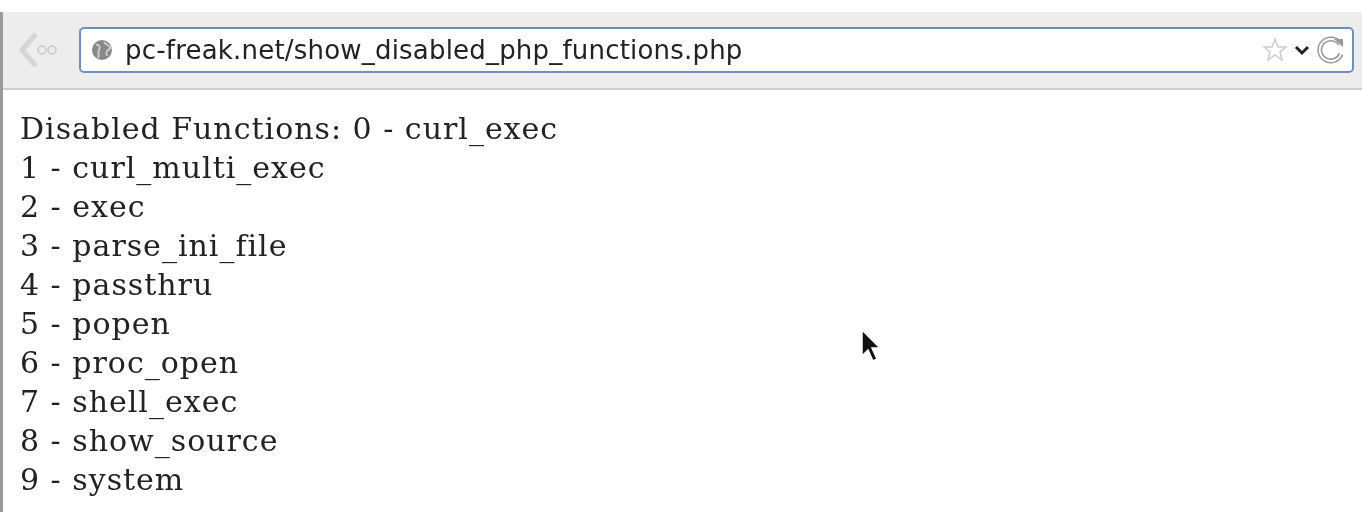  Describe the element at coordinates (95, 324) in the screenshot. I see `function-line: 5 - popen` at that location.